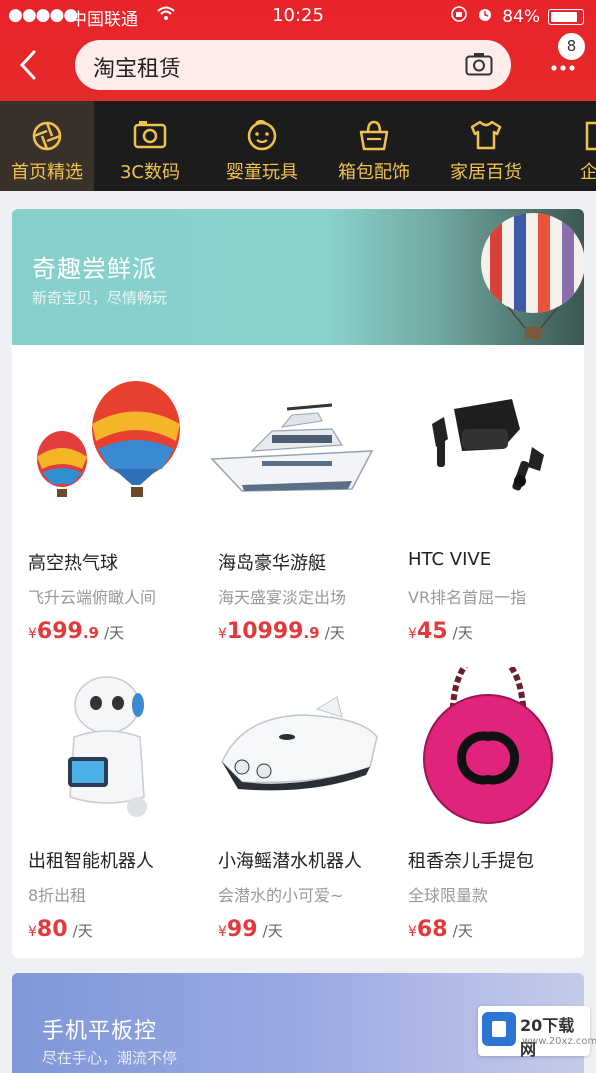 Image resolution: width=596 pixels, height=1073 pixels. I want to click on price-integer: 699, so click(59, 631).